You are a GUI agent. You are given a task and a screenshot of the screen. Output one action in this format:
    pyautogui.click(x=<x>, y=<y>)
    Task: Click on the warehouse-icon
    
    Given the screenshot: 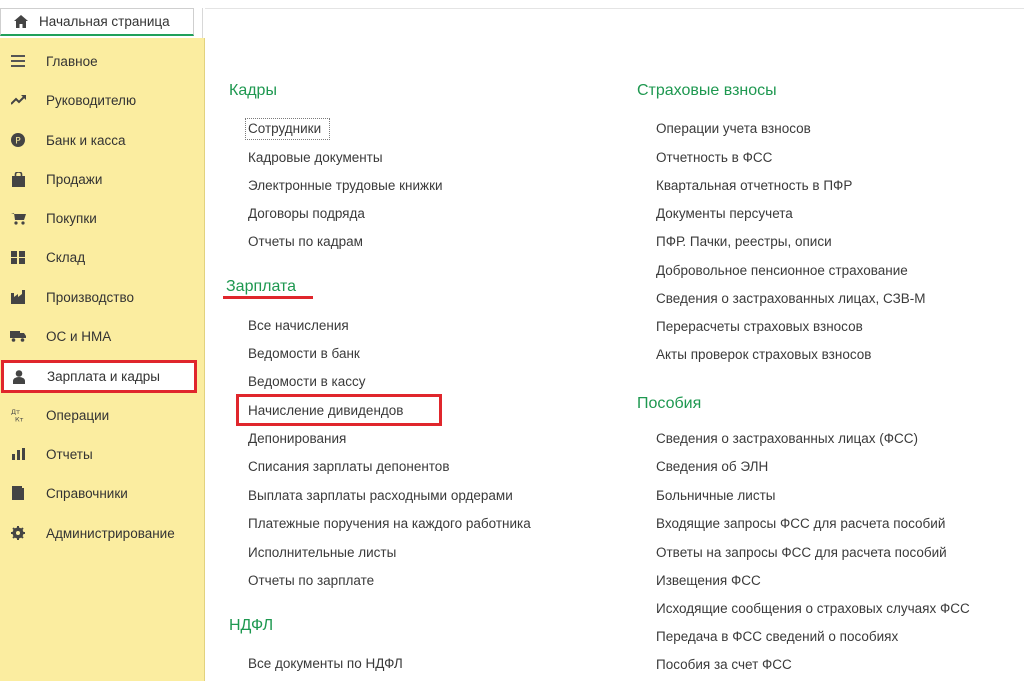 What is the action you would take?
    pyautogui.click(x=18, y=257)
    